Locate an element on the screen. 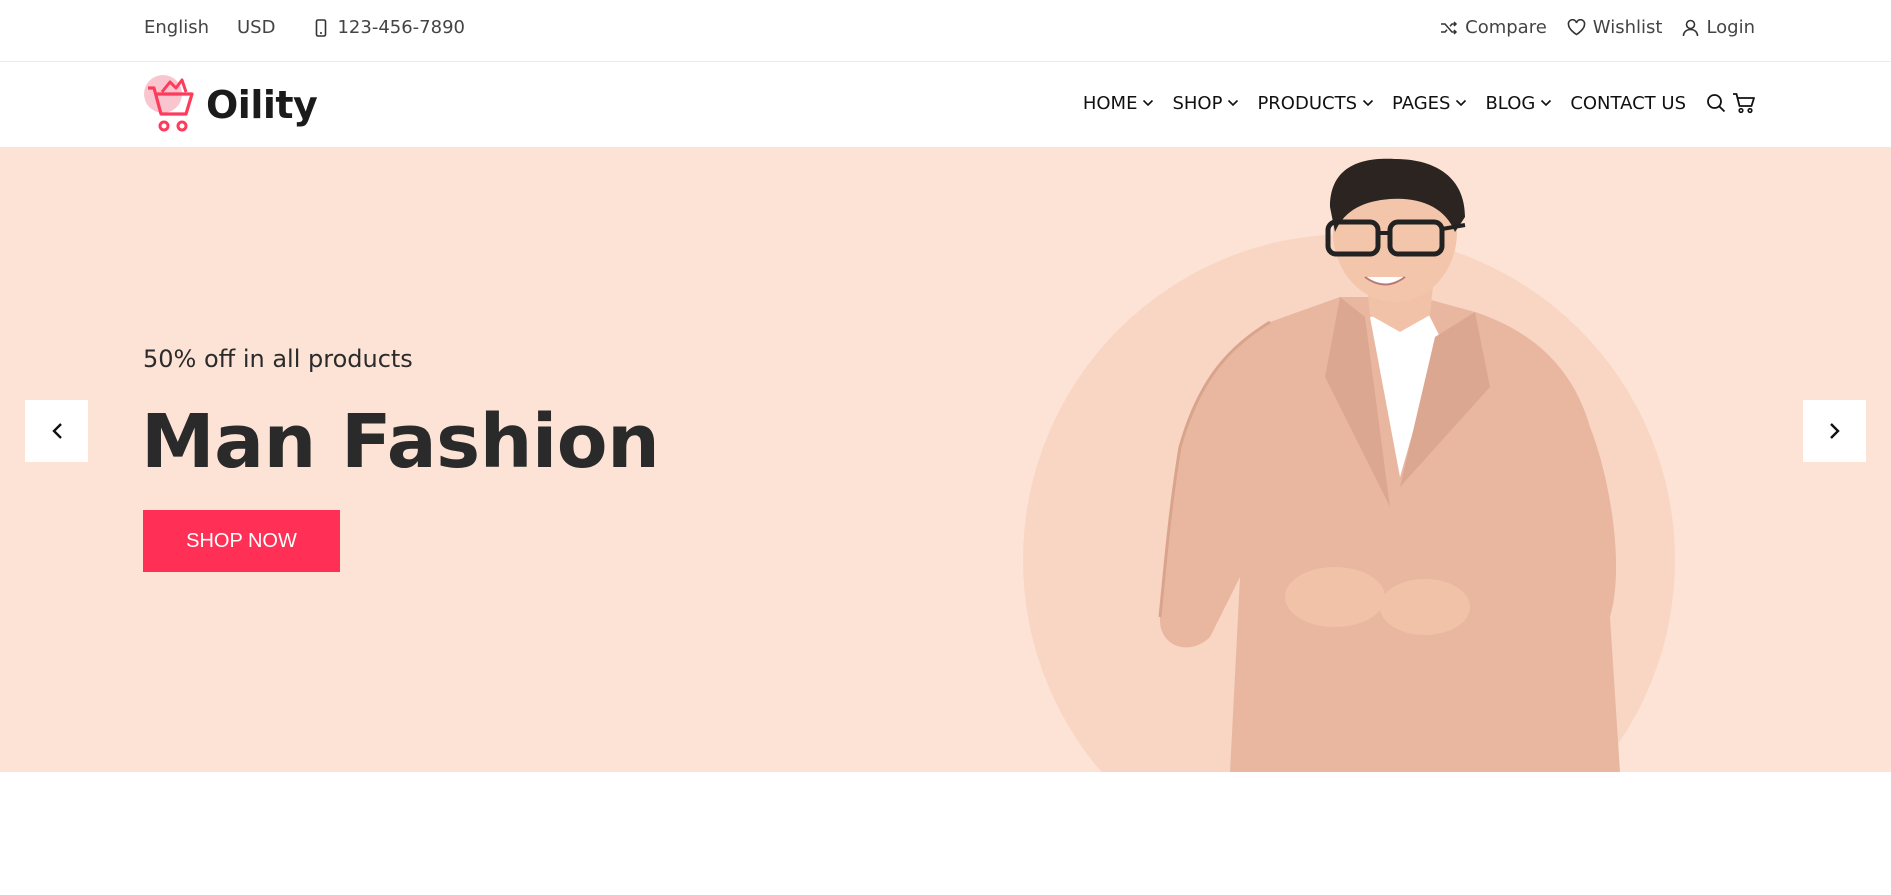 Image resolution: width=1891 pixels, height=895 pixels. login-link: Login is located at coordinates (1718, 27).